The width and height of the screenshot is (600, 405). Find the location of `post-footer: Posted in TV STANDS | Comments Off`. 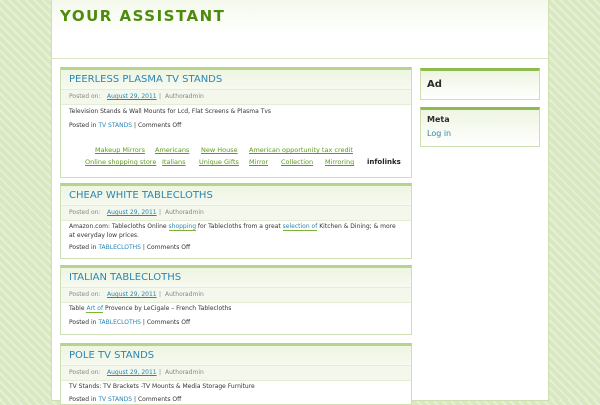

post-footer: Posted in TV STANDS | Comments Off is located at coordinates (125, 125).